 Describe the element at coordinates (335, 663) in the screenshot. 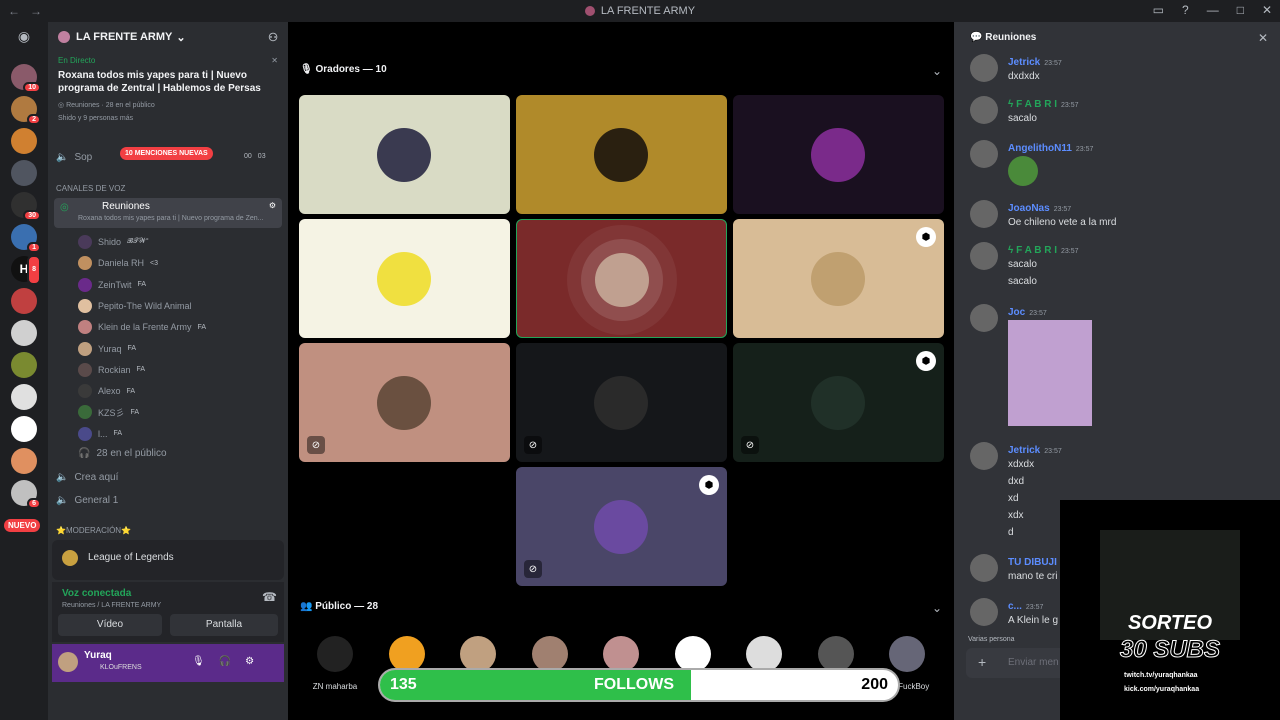

I see `audience-member: ZN maharba` at that location.